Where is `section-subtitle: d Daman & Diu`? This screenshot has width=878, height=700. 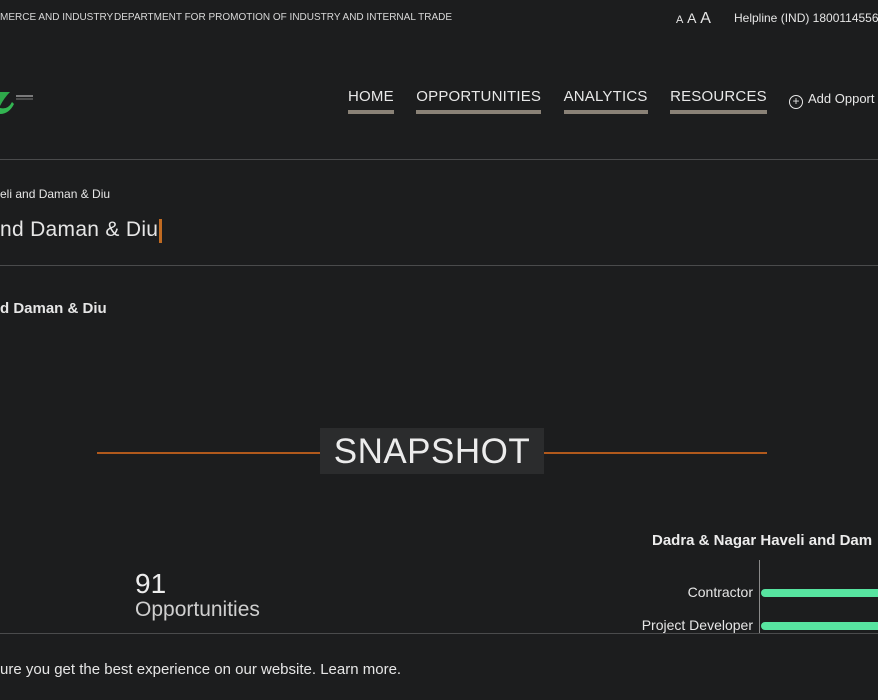
section-subtitle: d Daman & Diu is located at coordinates (53, 308).